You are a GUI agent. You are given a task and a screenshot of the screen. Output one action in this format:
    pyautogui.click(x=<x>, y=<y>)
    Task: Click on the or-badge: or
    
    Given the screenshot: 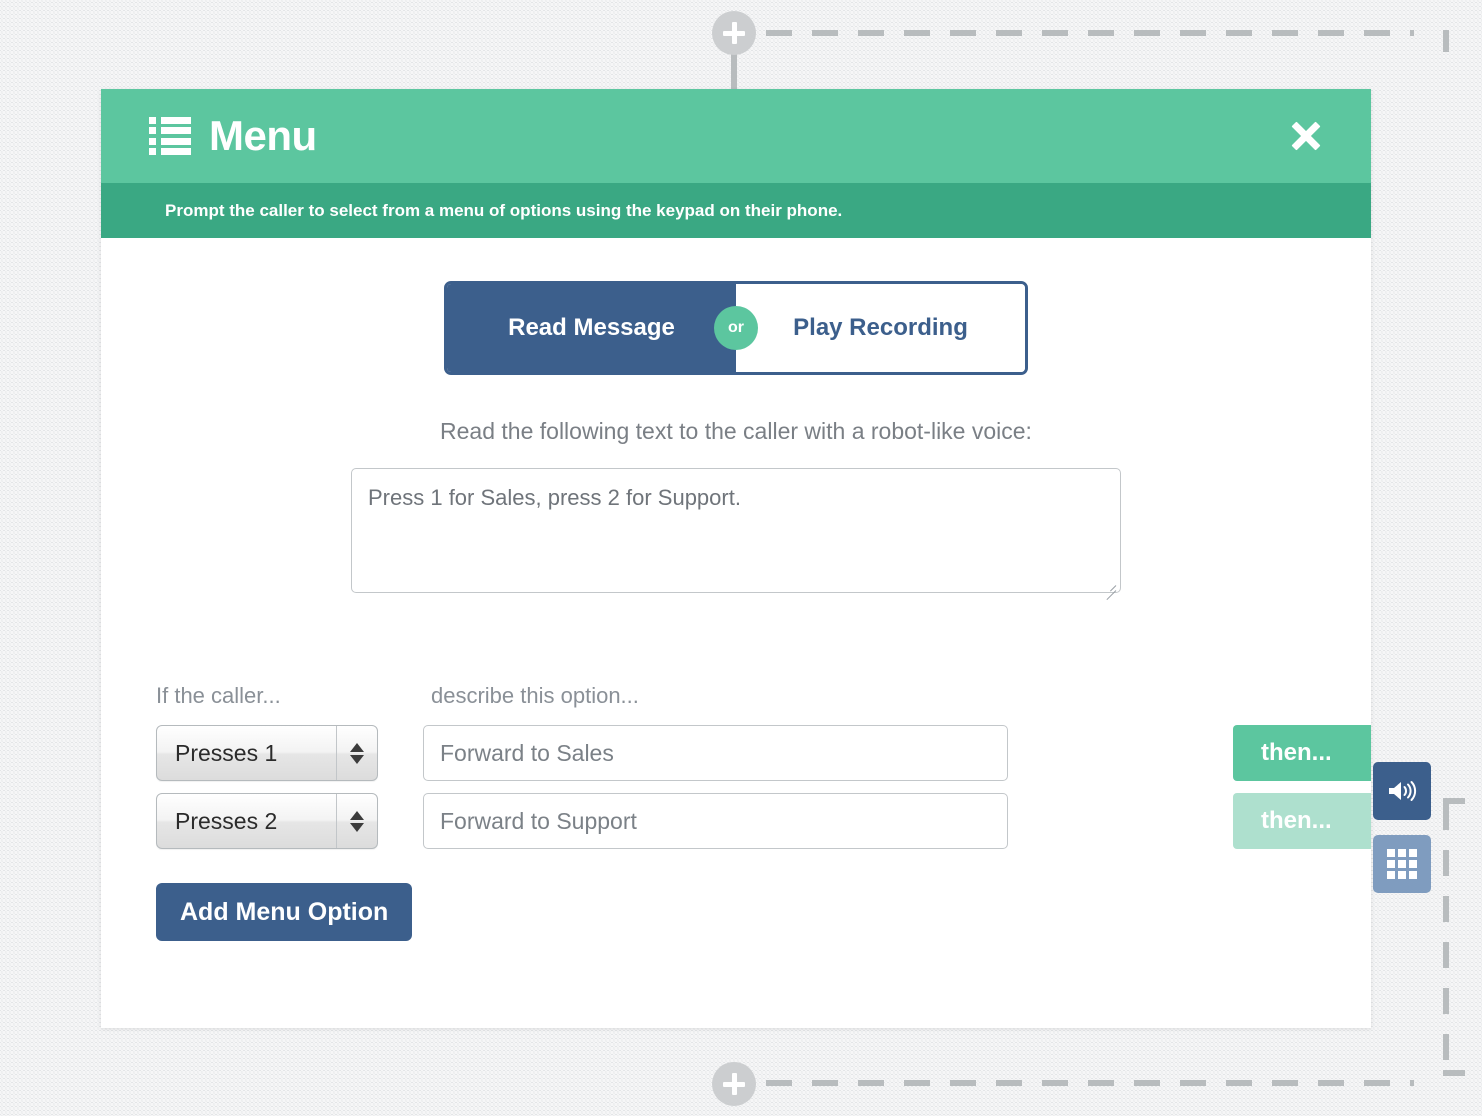 What is the action you would take?
    pyautogui.click(x=736, y=328)
    